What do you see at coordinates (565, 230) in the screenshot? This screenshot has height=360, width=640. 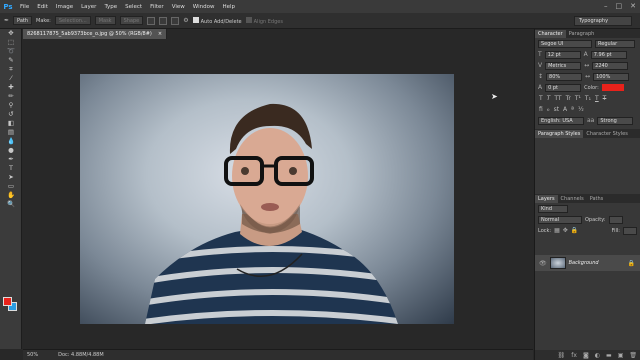 I see `lock-position-icon: ✥` at bounding box center [565, 230].